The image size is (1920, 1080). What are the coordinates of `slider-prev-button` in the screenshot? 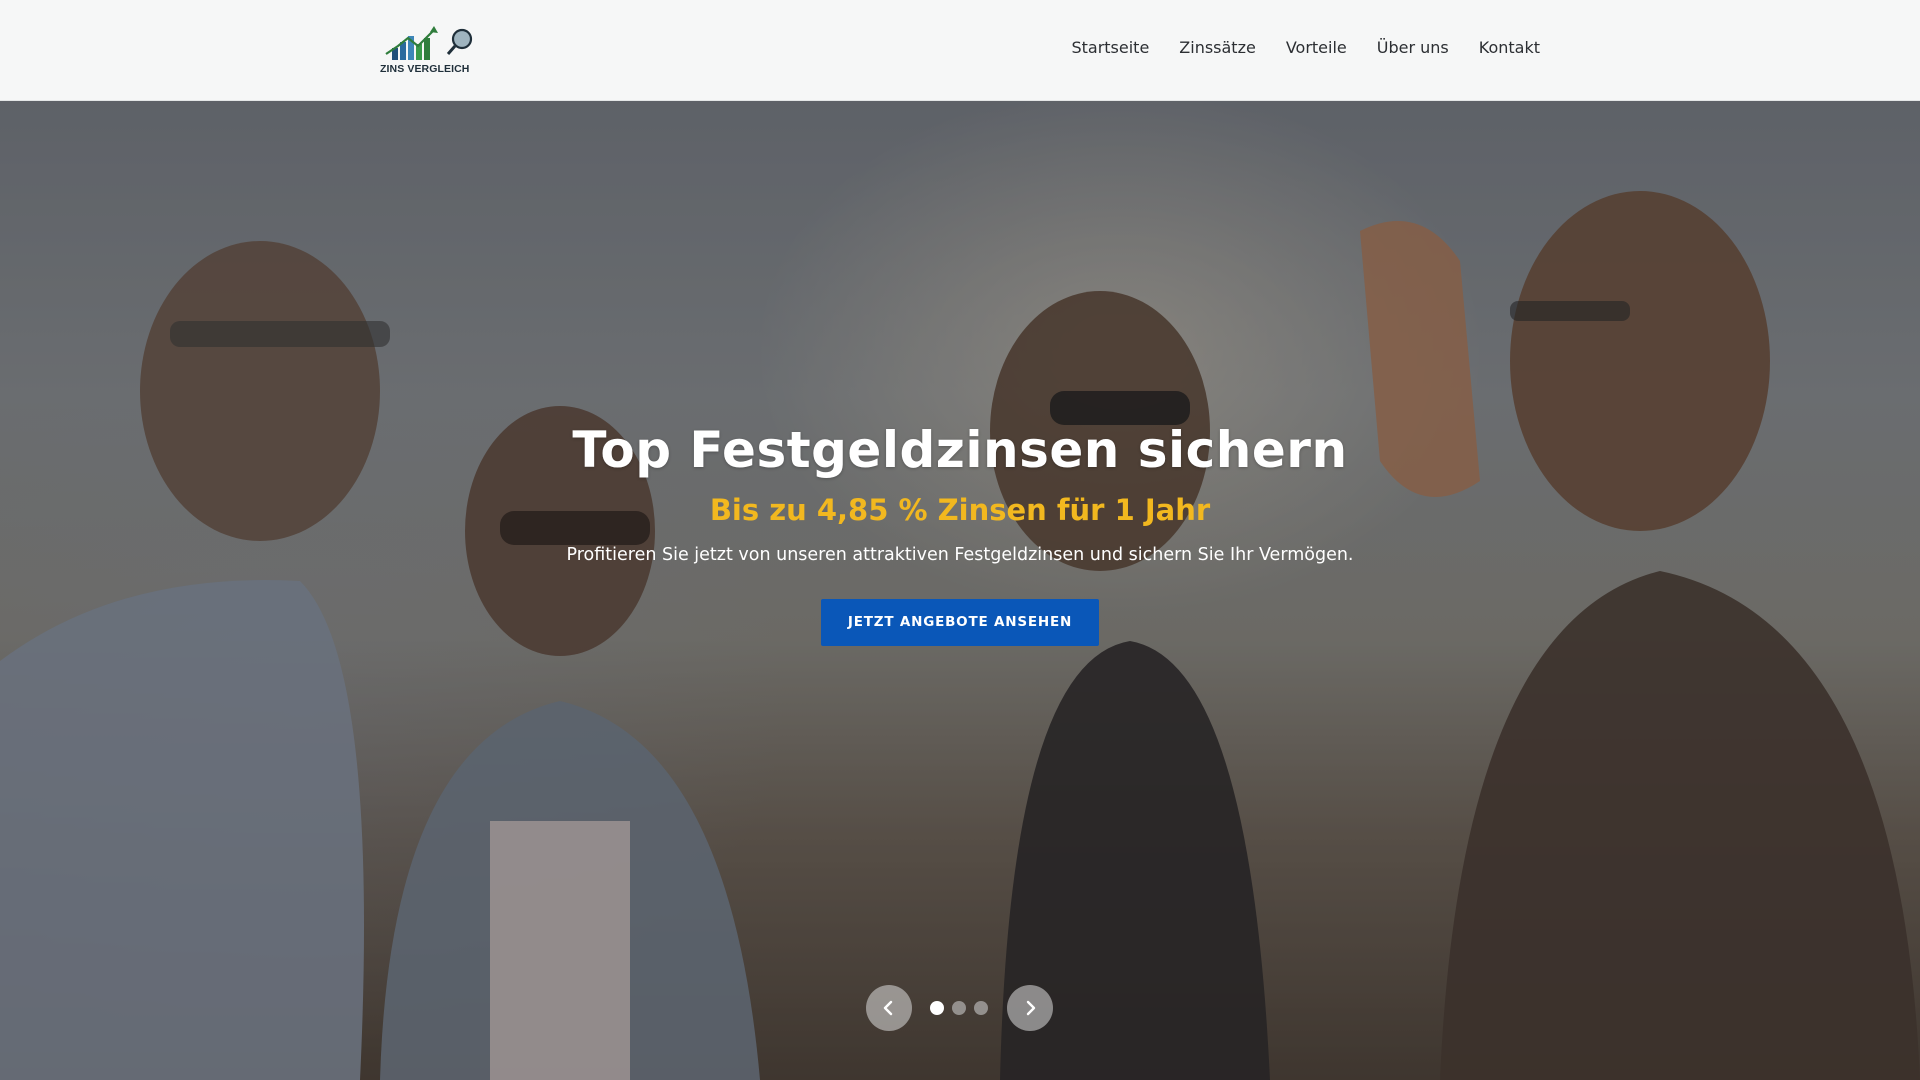 It's located at (889, 1008).